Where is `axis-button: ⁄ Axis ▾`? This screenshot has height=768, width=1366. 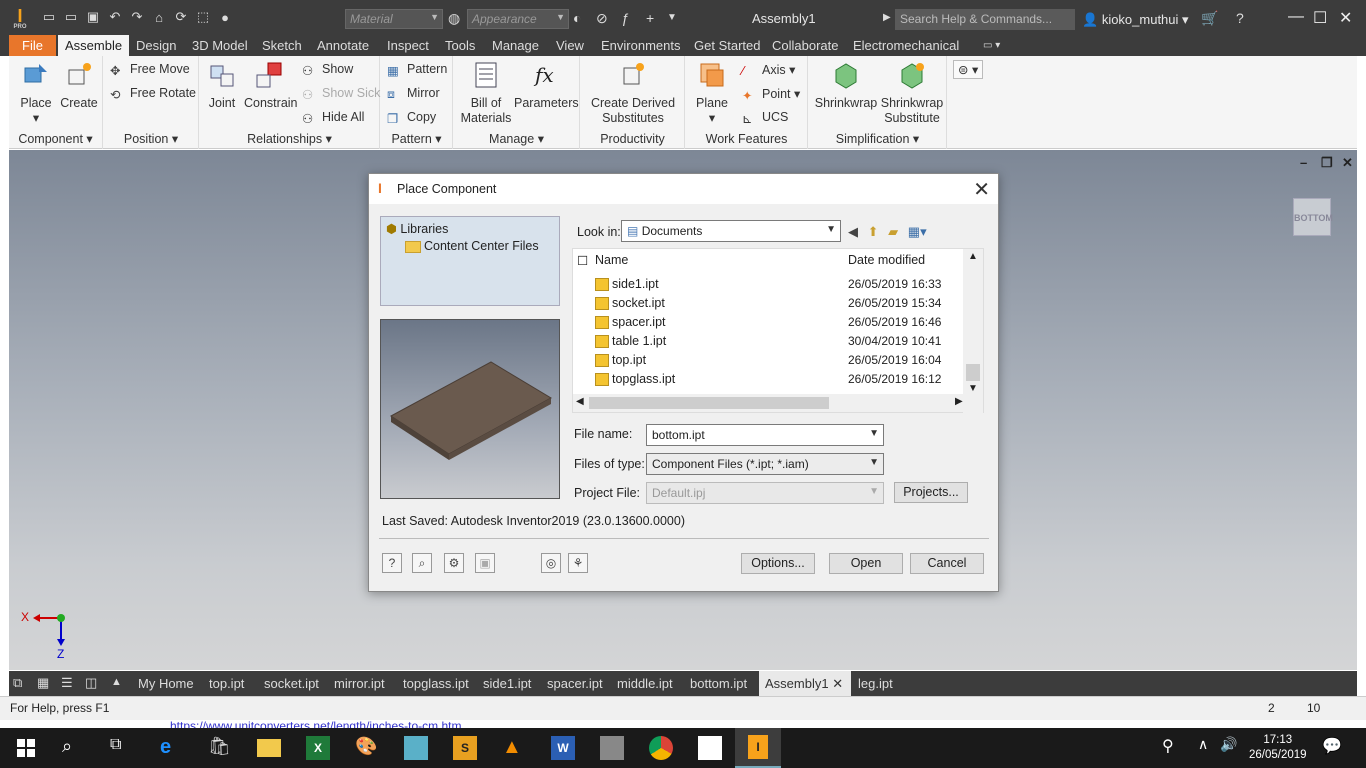
axis-button: ⁄ Axis ▾ is located at coordinates (768, 70).